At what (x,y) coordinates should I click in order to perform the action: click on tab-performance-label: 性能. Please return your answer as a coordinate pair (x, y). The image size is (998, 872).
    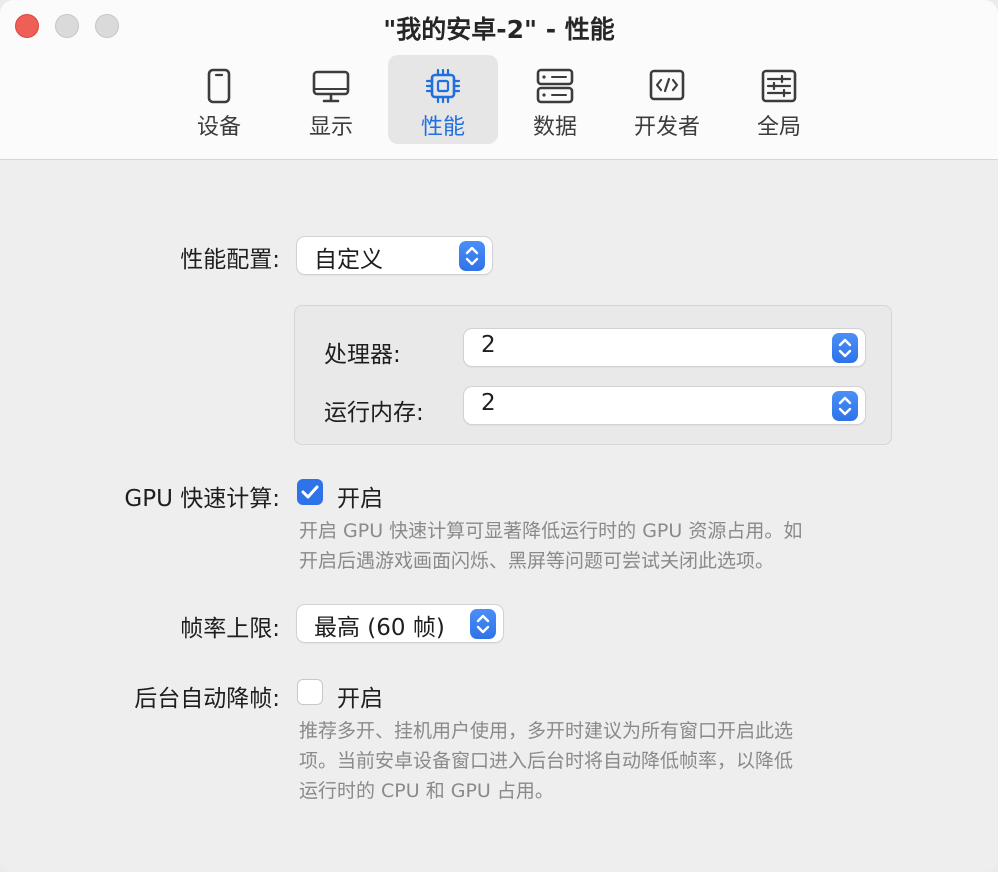
    Looking at the image, I should click on (442, 127).